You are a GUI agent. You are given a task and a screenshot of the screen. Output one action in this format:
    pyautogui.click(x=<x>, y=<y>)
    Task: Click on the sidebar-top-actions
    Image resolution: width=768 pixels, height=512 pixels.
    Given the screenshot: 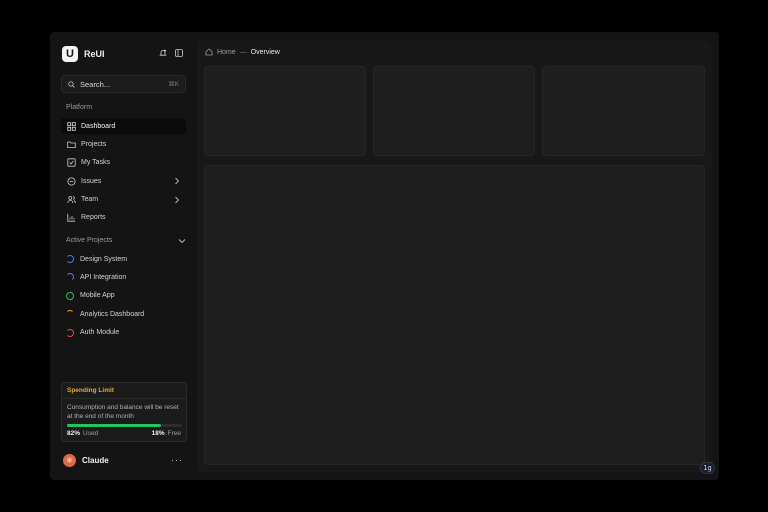 What is the action you would take?
    pyautogui.click(x=171, y=53)
    